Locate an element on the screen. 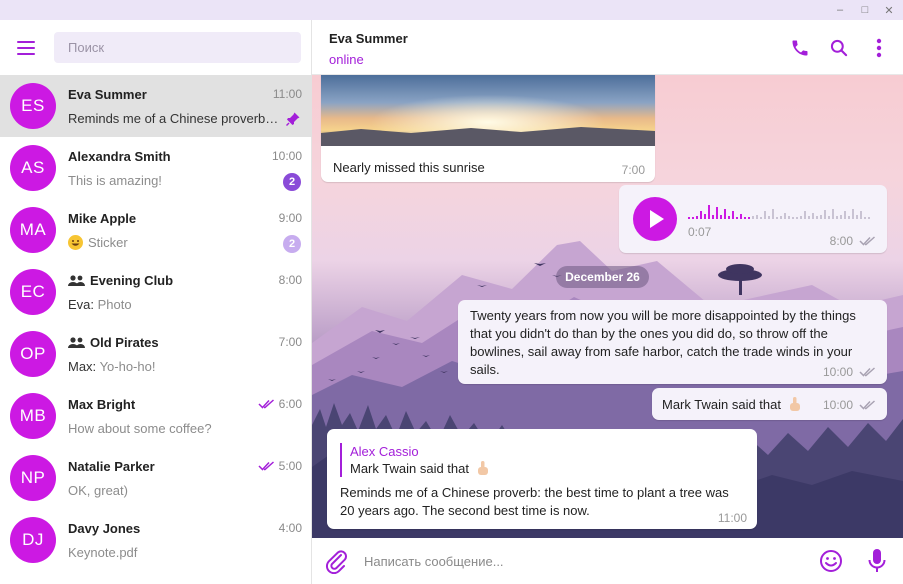  chat-list-item: AS Alexandra Smith 10:00 This is amazing! 2 is located at coordinates (156, 168).